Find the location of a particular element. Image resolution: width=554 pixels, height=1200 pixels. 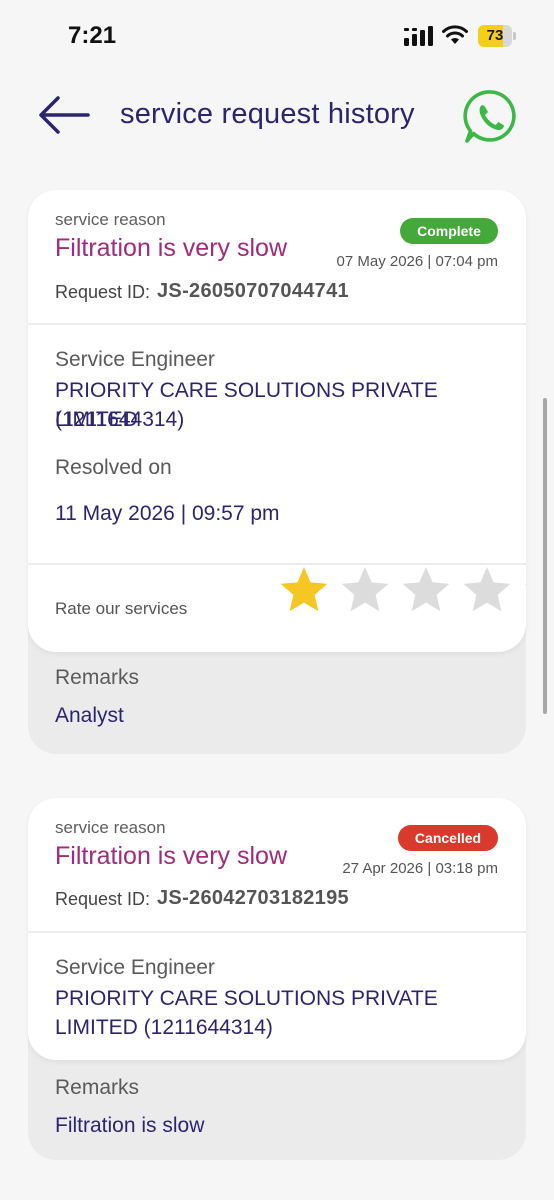

remarks-value: Analyst is located at coordinates (89, 715).